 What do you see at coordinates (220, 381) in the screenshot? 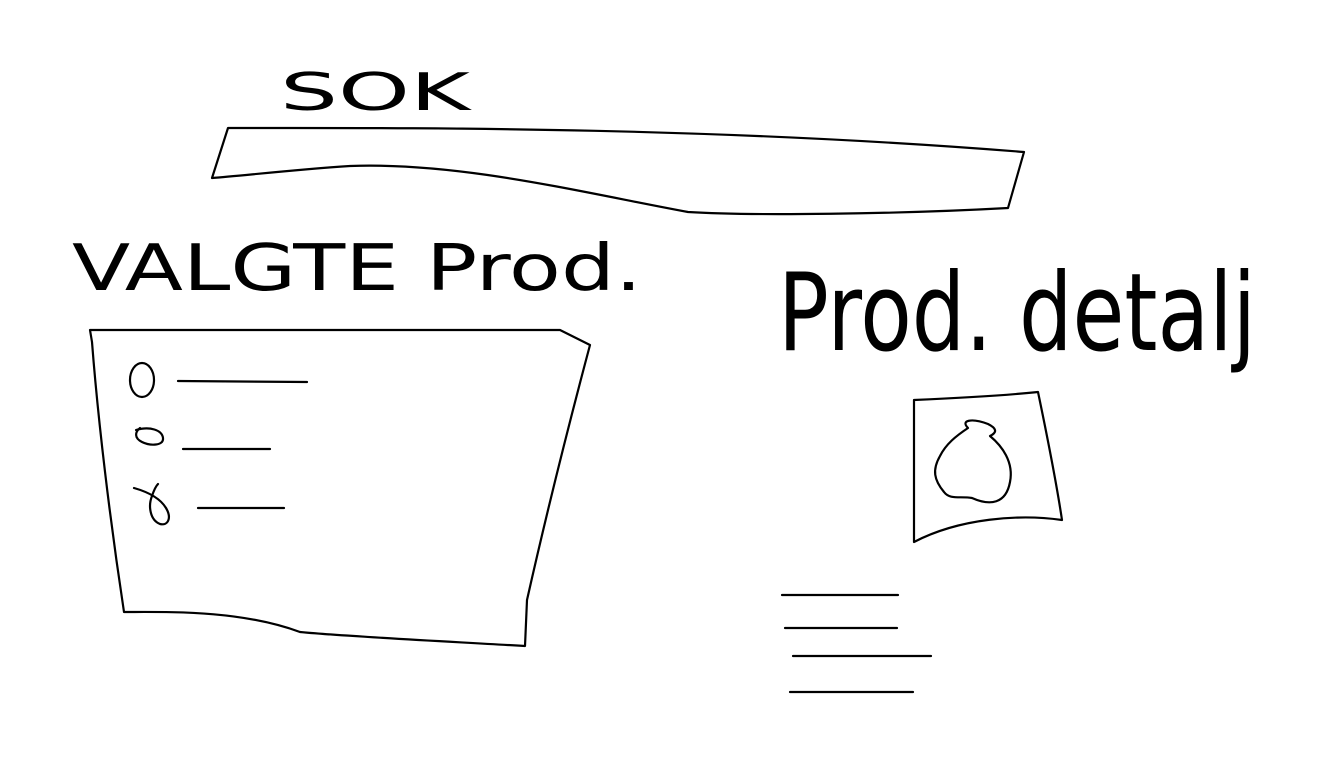
I see `list-item-1-hit` at bounding box center [220, 381].